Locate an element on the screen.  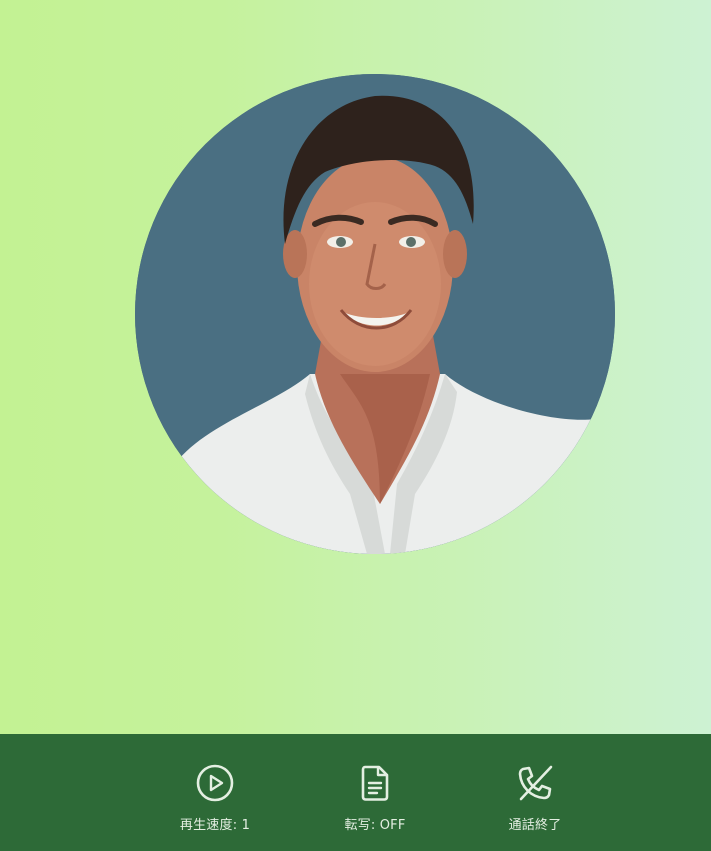
transcript-label: 転写: OFF is located at coordinates (375, 825).